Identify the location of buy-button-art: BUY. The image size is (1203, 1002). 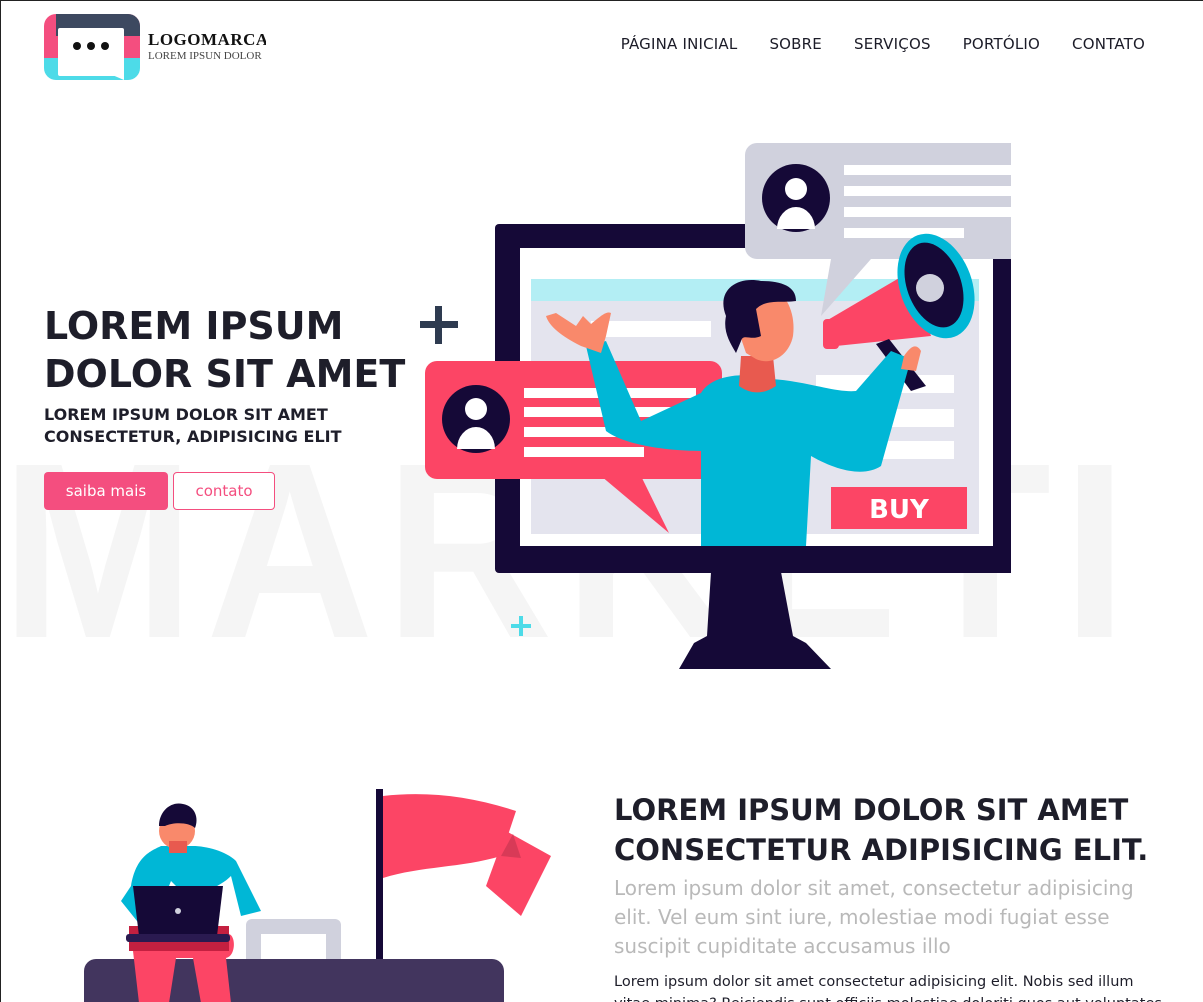
(899, 508).